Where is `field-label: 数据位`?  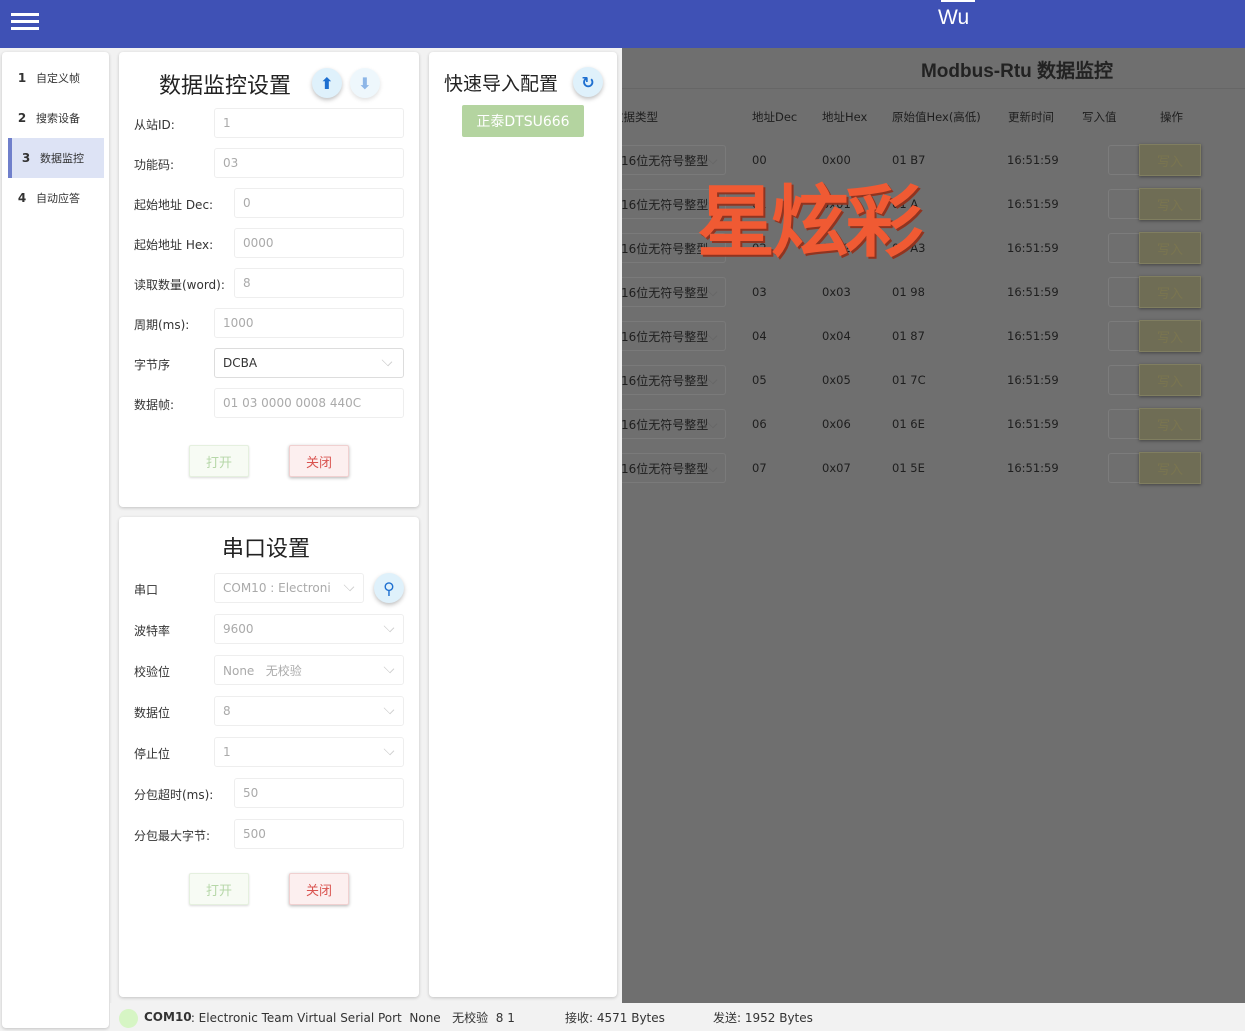 field-label: 数据位 is located at coordinates (152, 713).